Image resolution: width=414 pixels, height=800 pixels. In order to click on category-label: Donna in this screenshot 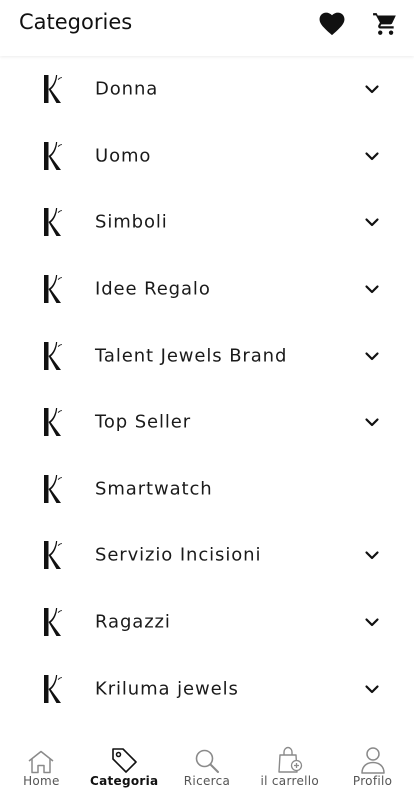, I will do `click(127, 89)`.